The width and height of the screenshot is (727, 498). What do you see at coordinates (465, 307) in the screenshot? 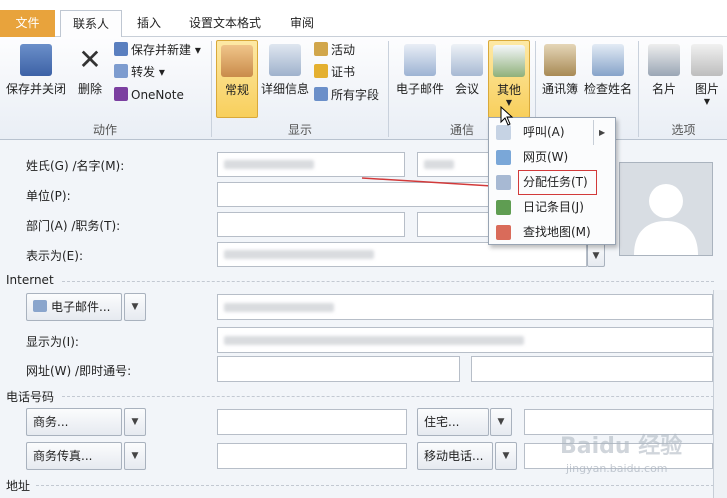
I see `email-field` at bounding box center [465, 307].